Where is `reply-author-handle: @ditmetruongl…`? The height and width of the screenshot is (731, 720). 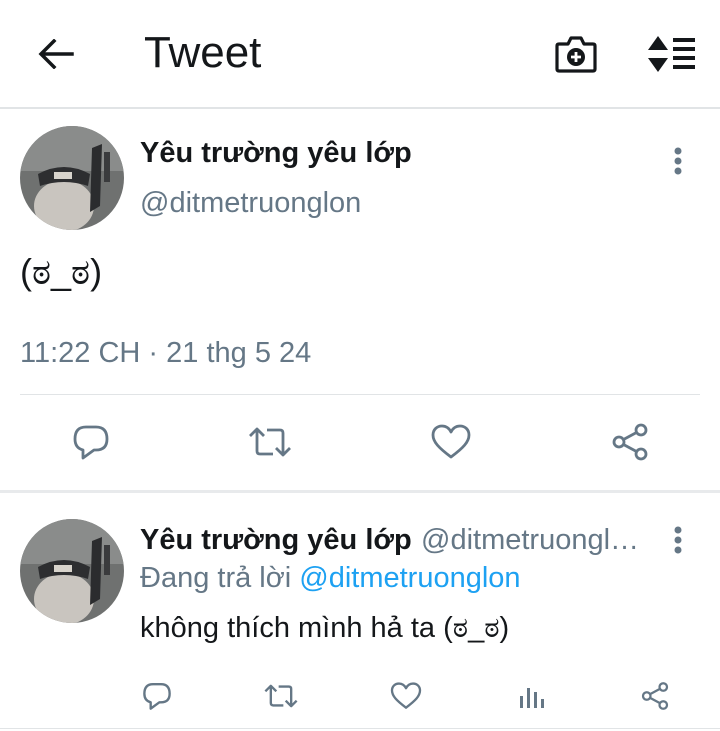 reply-author-handle: @ditmetruongl… is located at coordinates (530, 540).